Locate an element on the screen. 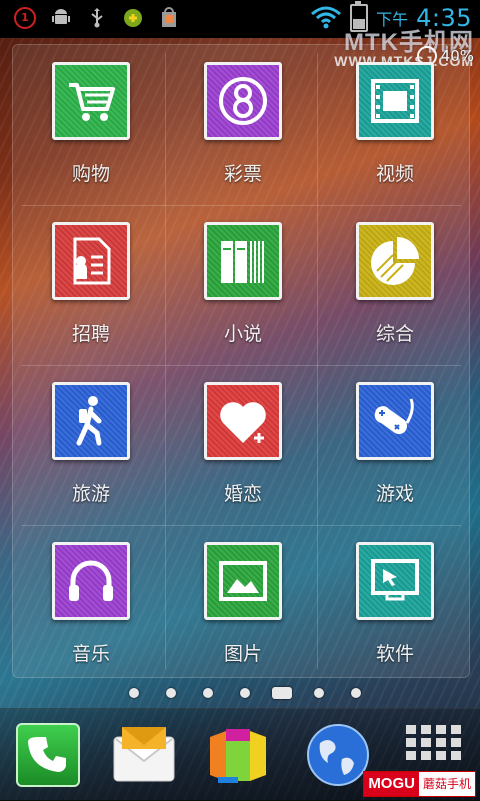 Image resolution: width=480 pixels, height=801 pixels. lottery-icon is located at coordinates (243, 101).